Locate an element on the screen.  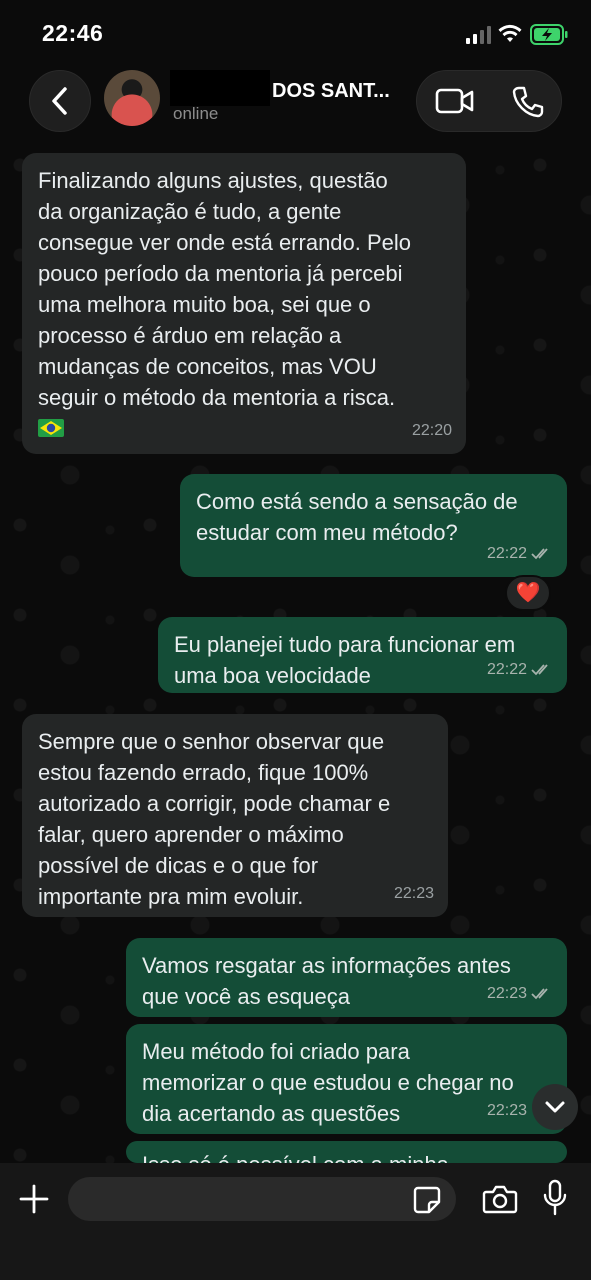
message-meta: 22:20 is located at coordinates (432, 430).